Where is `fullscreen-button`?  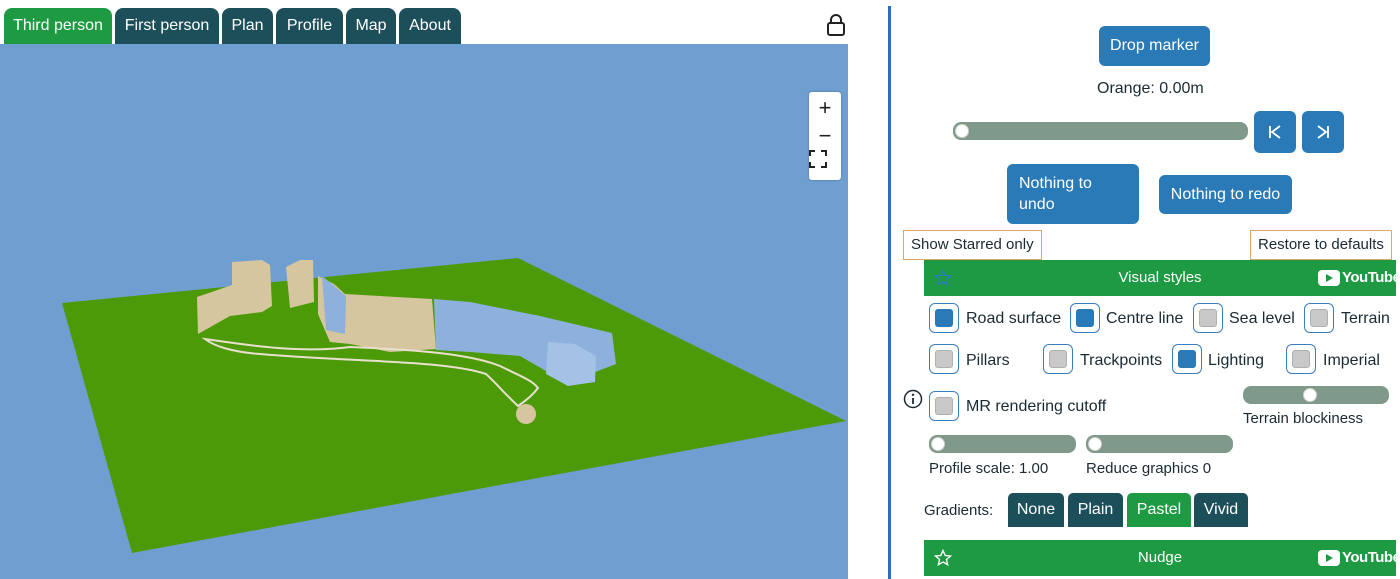
fullscreen-button is located at coordinates (825, 164).